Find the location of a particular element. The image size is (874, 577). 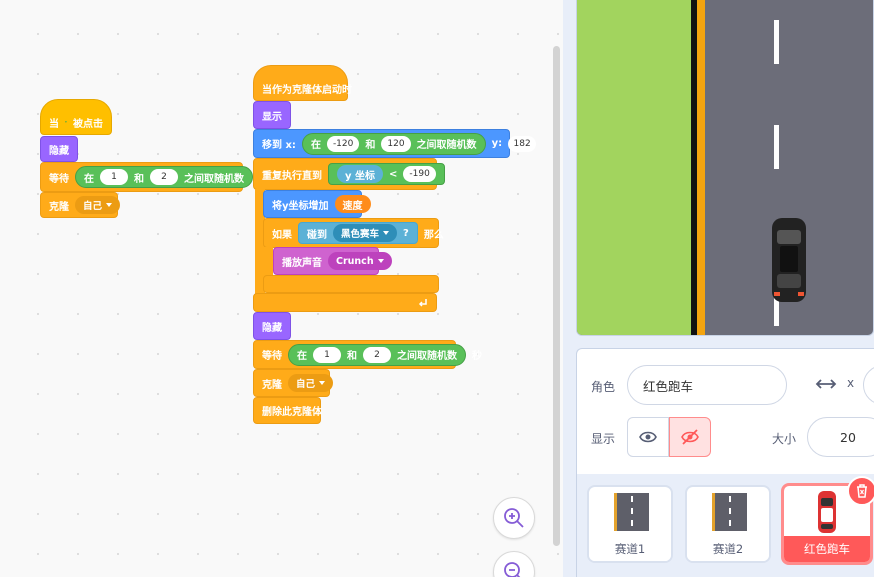

seconds-label: 秒 is located at coordinates (477, 356).